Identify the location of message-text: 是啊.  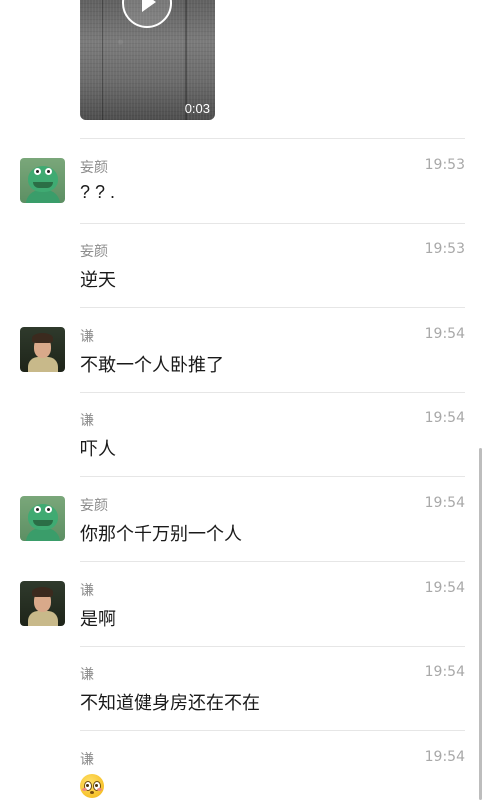
(98, 619).